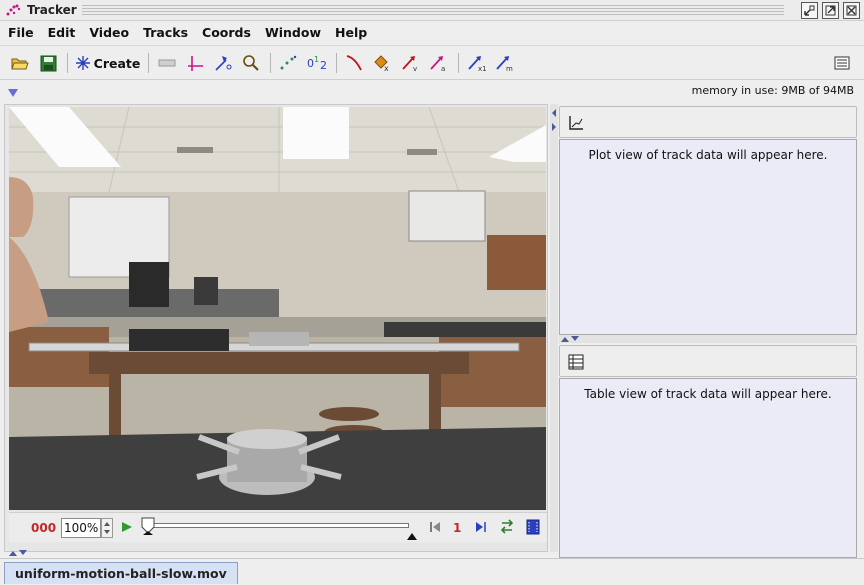 This screenshot has height=585, width=864. What do you see at coordinates (576, 363) in the screenshot?
I see `table-chooser-icon` at bounding box center [576, 363].